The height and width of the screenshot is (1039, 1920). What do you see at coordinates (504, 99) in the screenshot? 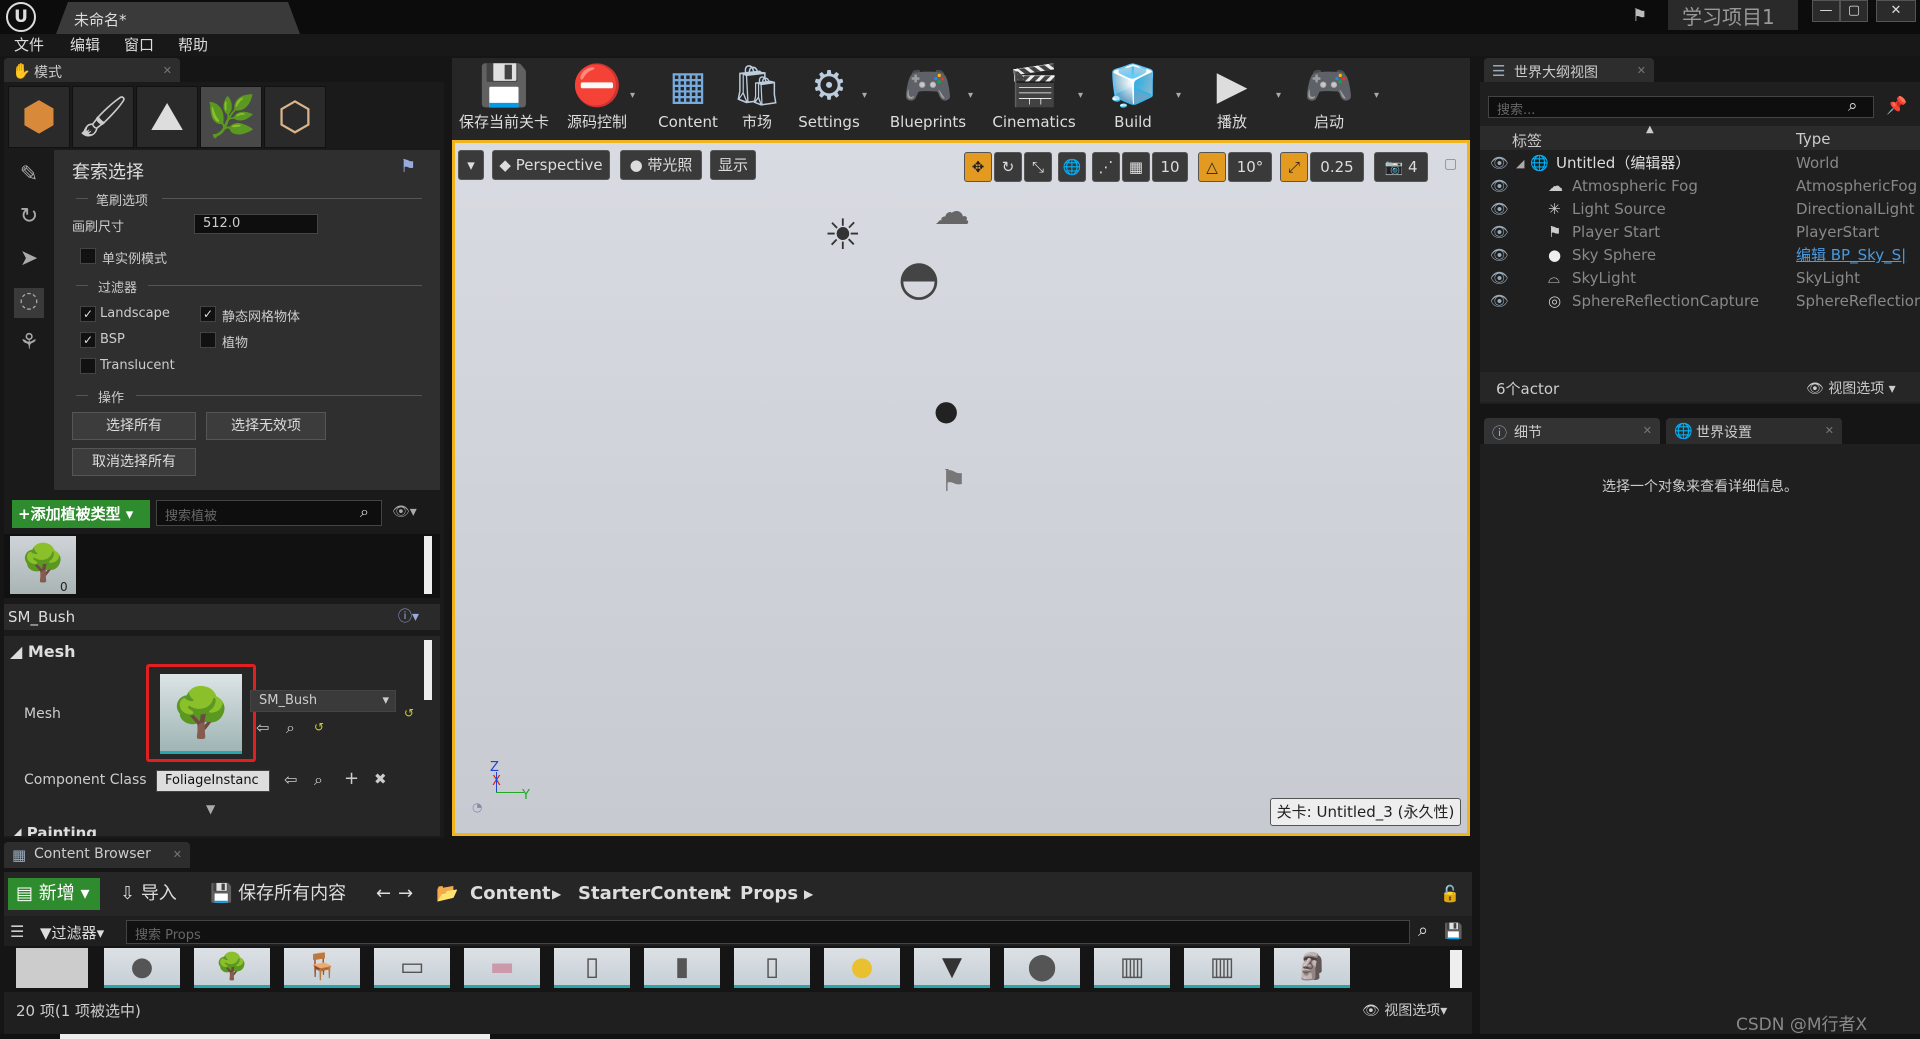
I see `save-level-button: 💾 保存当前关卡` at bounding box center [504, 99].